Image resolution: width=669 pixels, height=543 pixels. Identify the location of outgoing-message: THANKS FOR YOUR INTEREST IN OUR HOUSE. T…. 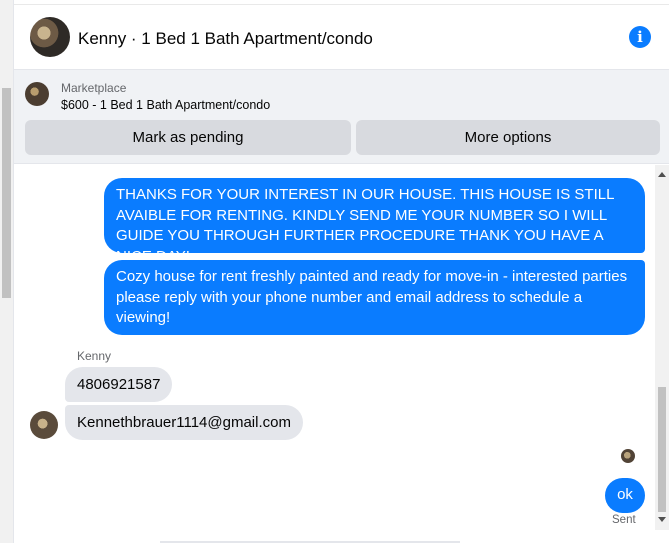
(374, 221).